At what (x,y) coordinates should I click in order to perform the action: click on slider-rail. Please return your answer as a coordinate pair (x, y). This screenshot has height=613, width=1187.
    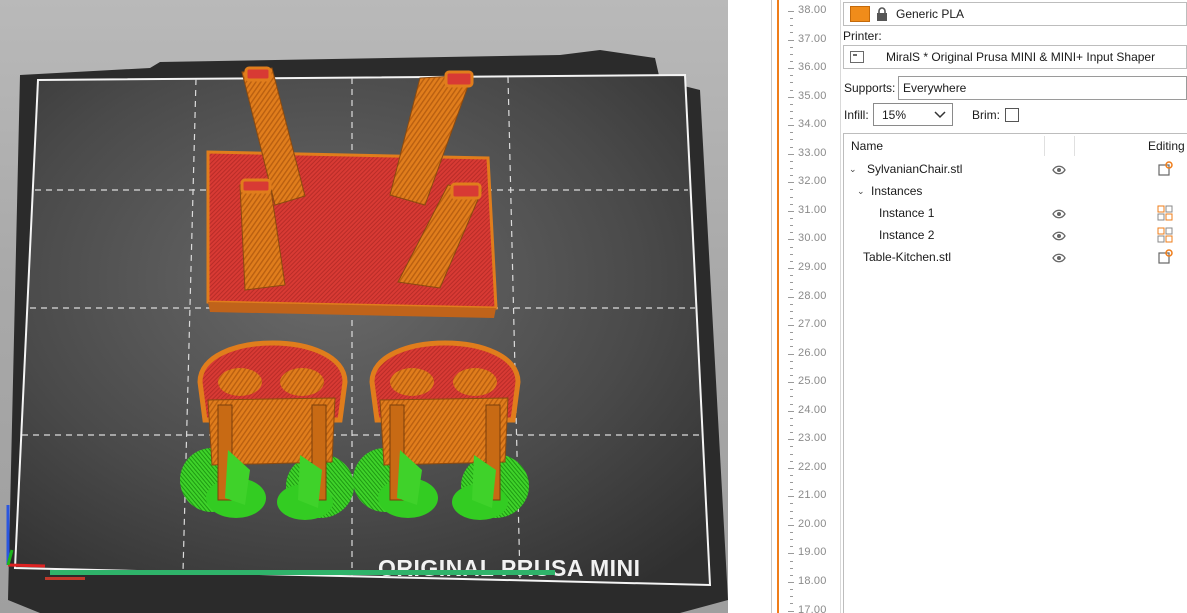
    Looking at the image, I should click on (778, 306).